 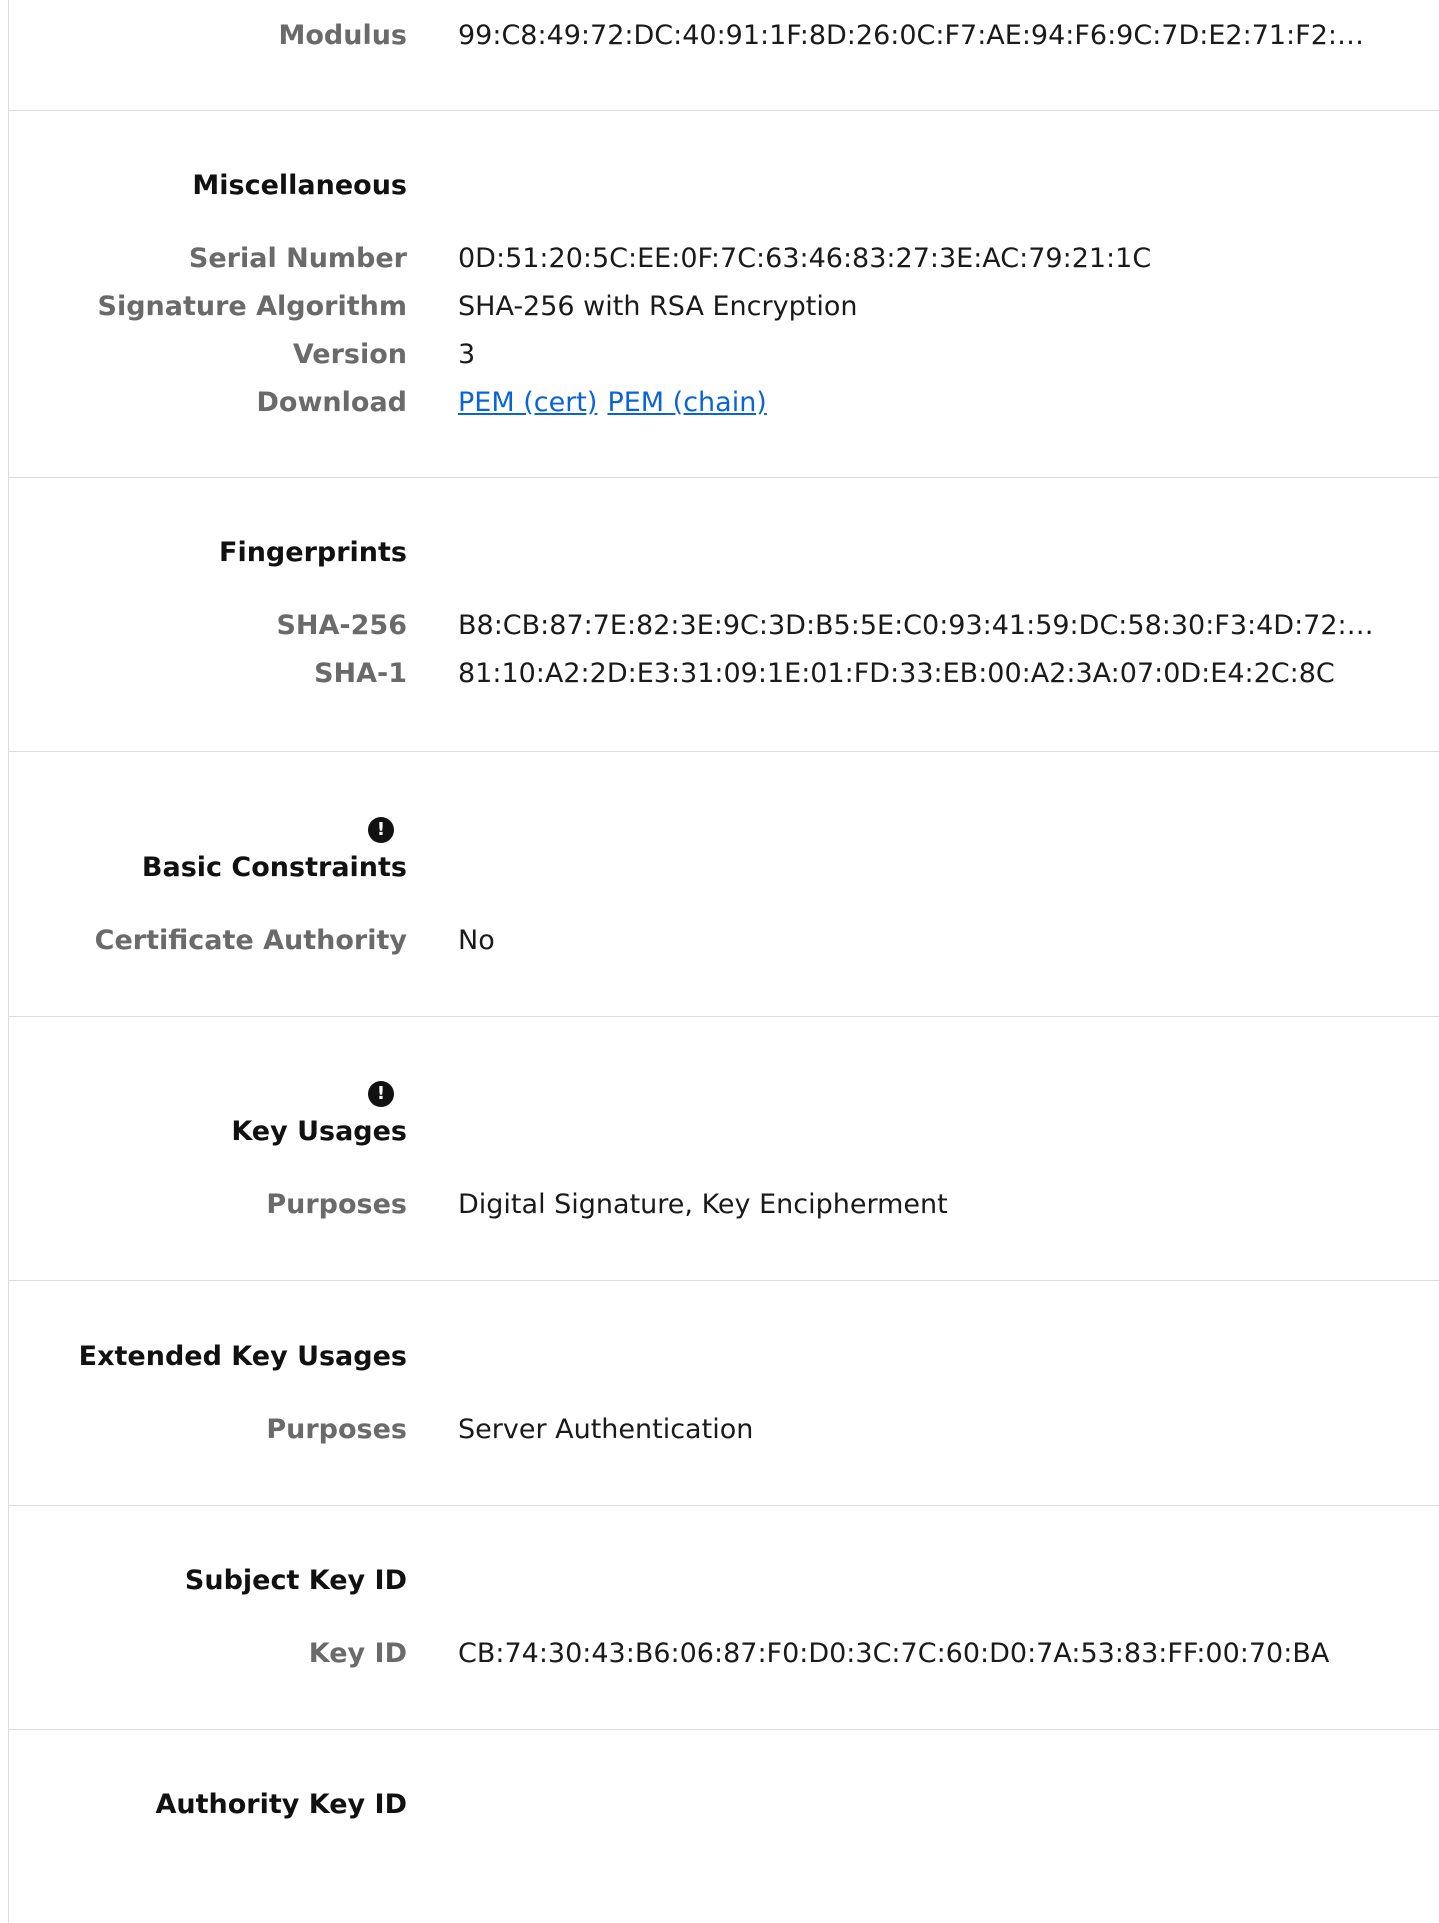 I want to click on key-usages-purposes-label: Purposes, so click(x=336, y=1204).